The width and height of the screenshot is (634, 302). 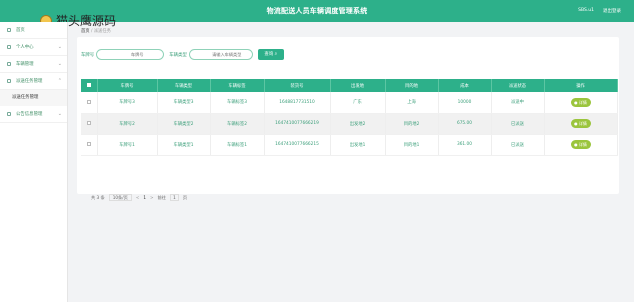 What do you see at coordinates (581, 85) in the screenshot?
I see `column-header: 操作` at bounding box center [581, 85].